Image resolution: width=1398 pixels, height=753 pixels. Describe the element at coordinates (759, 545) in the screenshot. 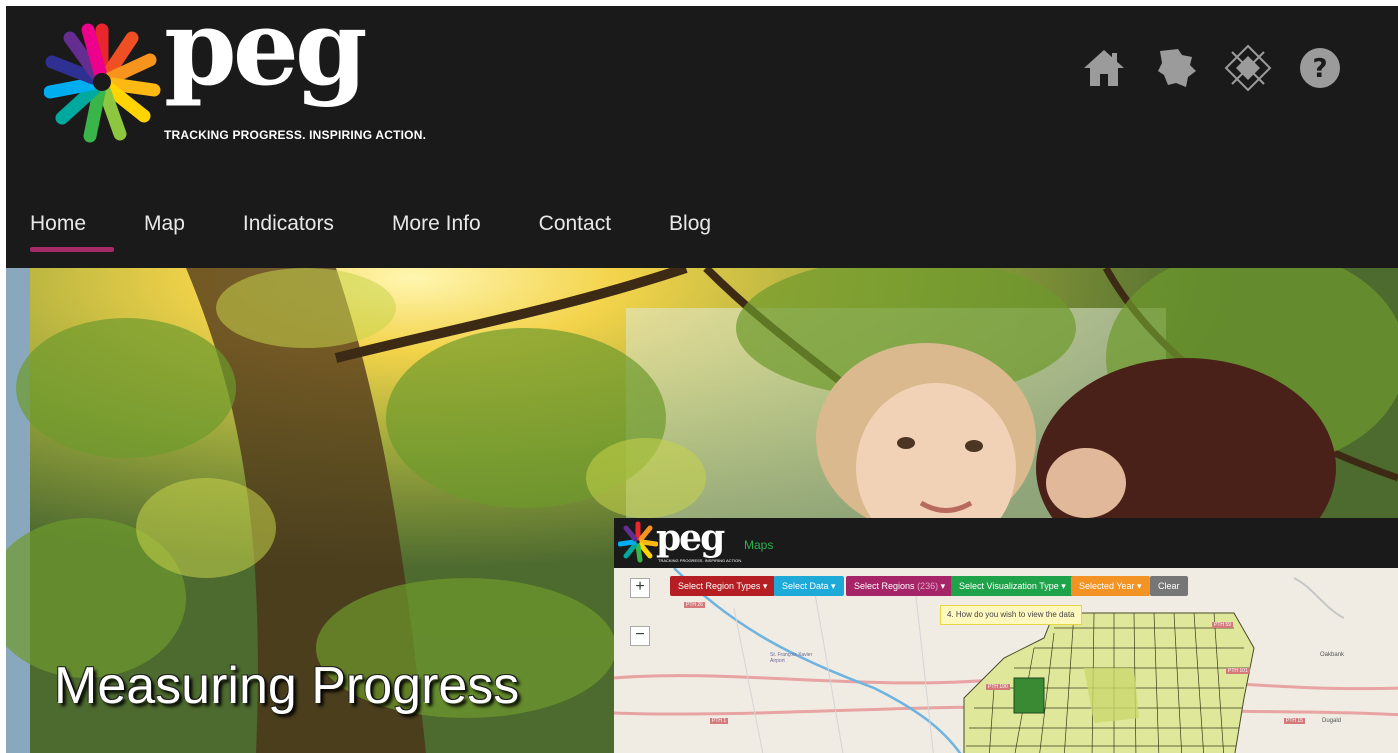

I see `maps-title: Maps` at that location.